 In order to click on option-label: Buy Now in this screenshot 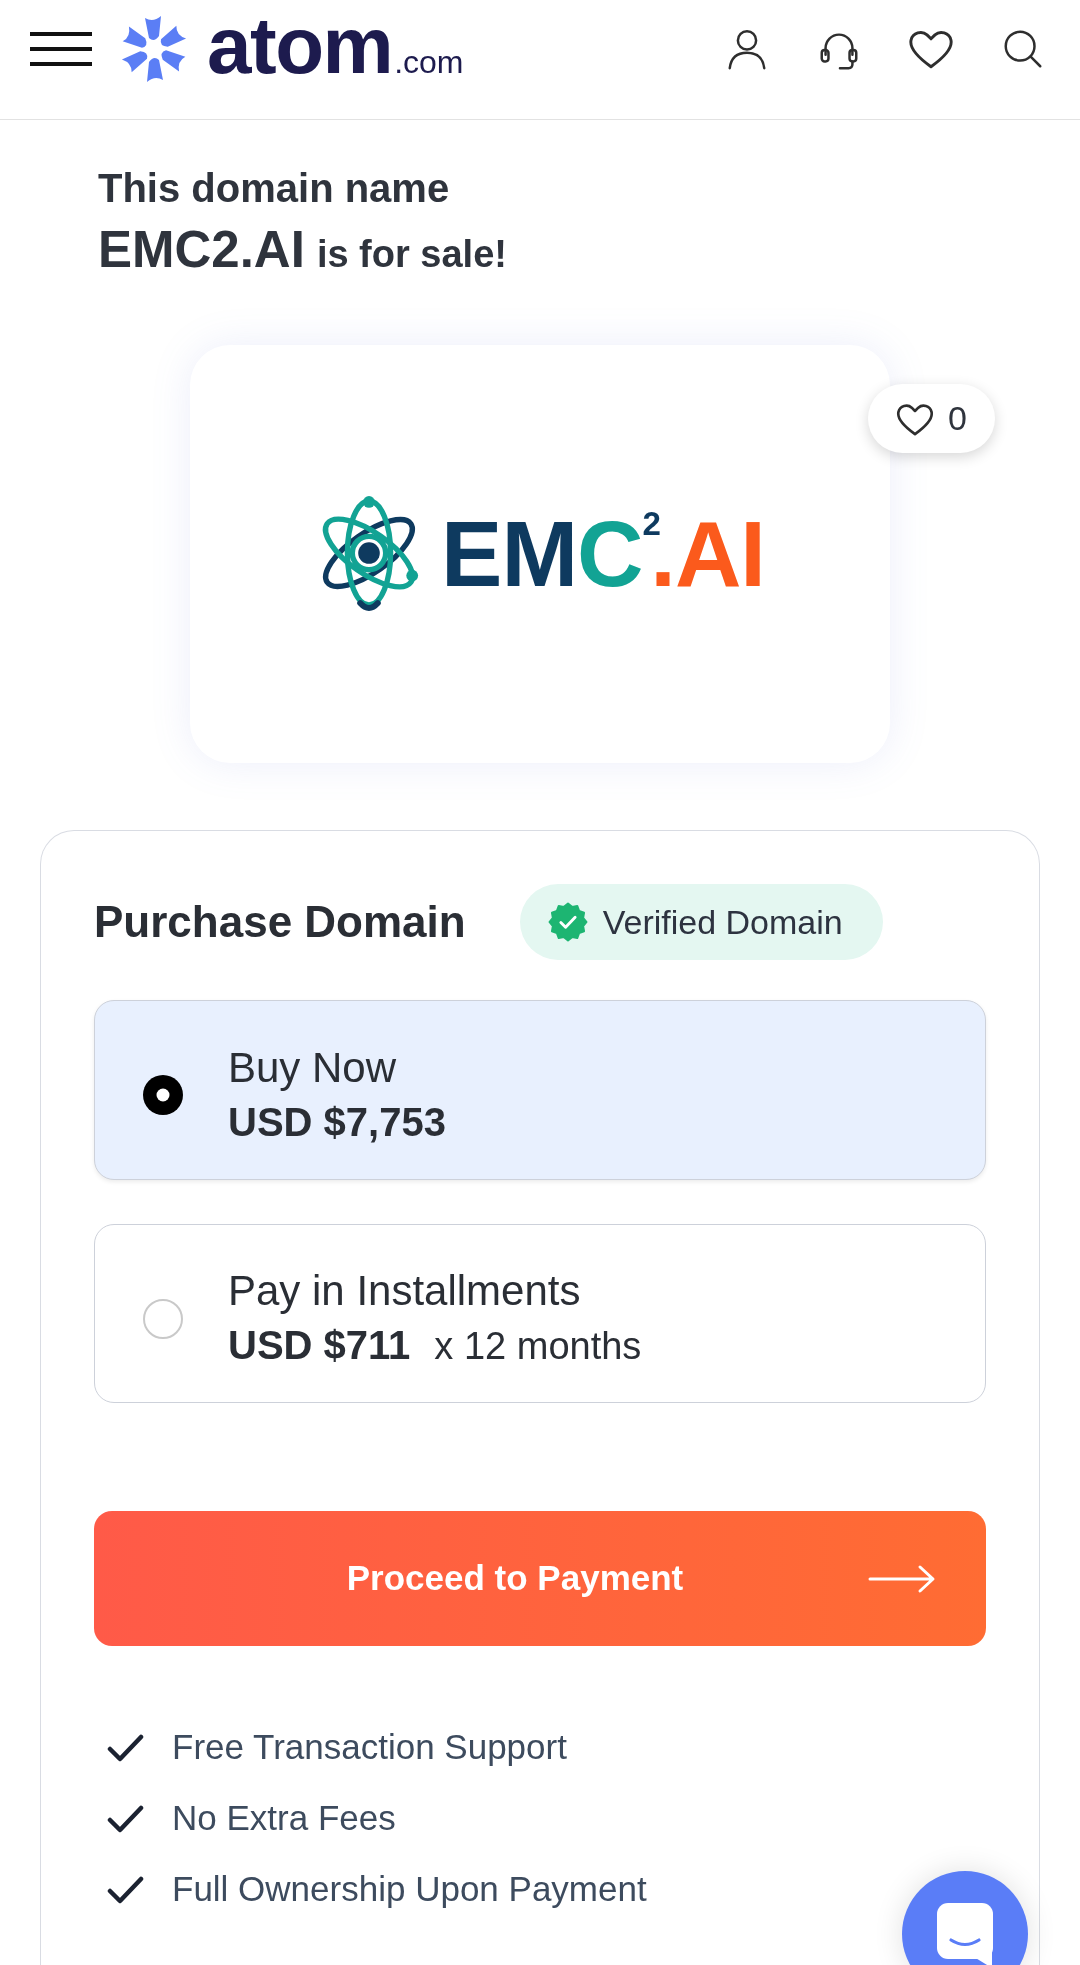, I will do `click(313, 1068)`.